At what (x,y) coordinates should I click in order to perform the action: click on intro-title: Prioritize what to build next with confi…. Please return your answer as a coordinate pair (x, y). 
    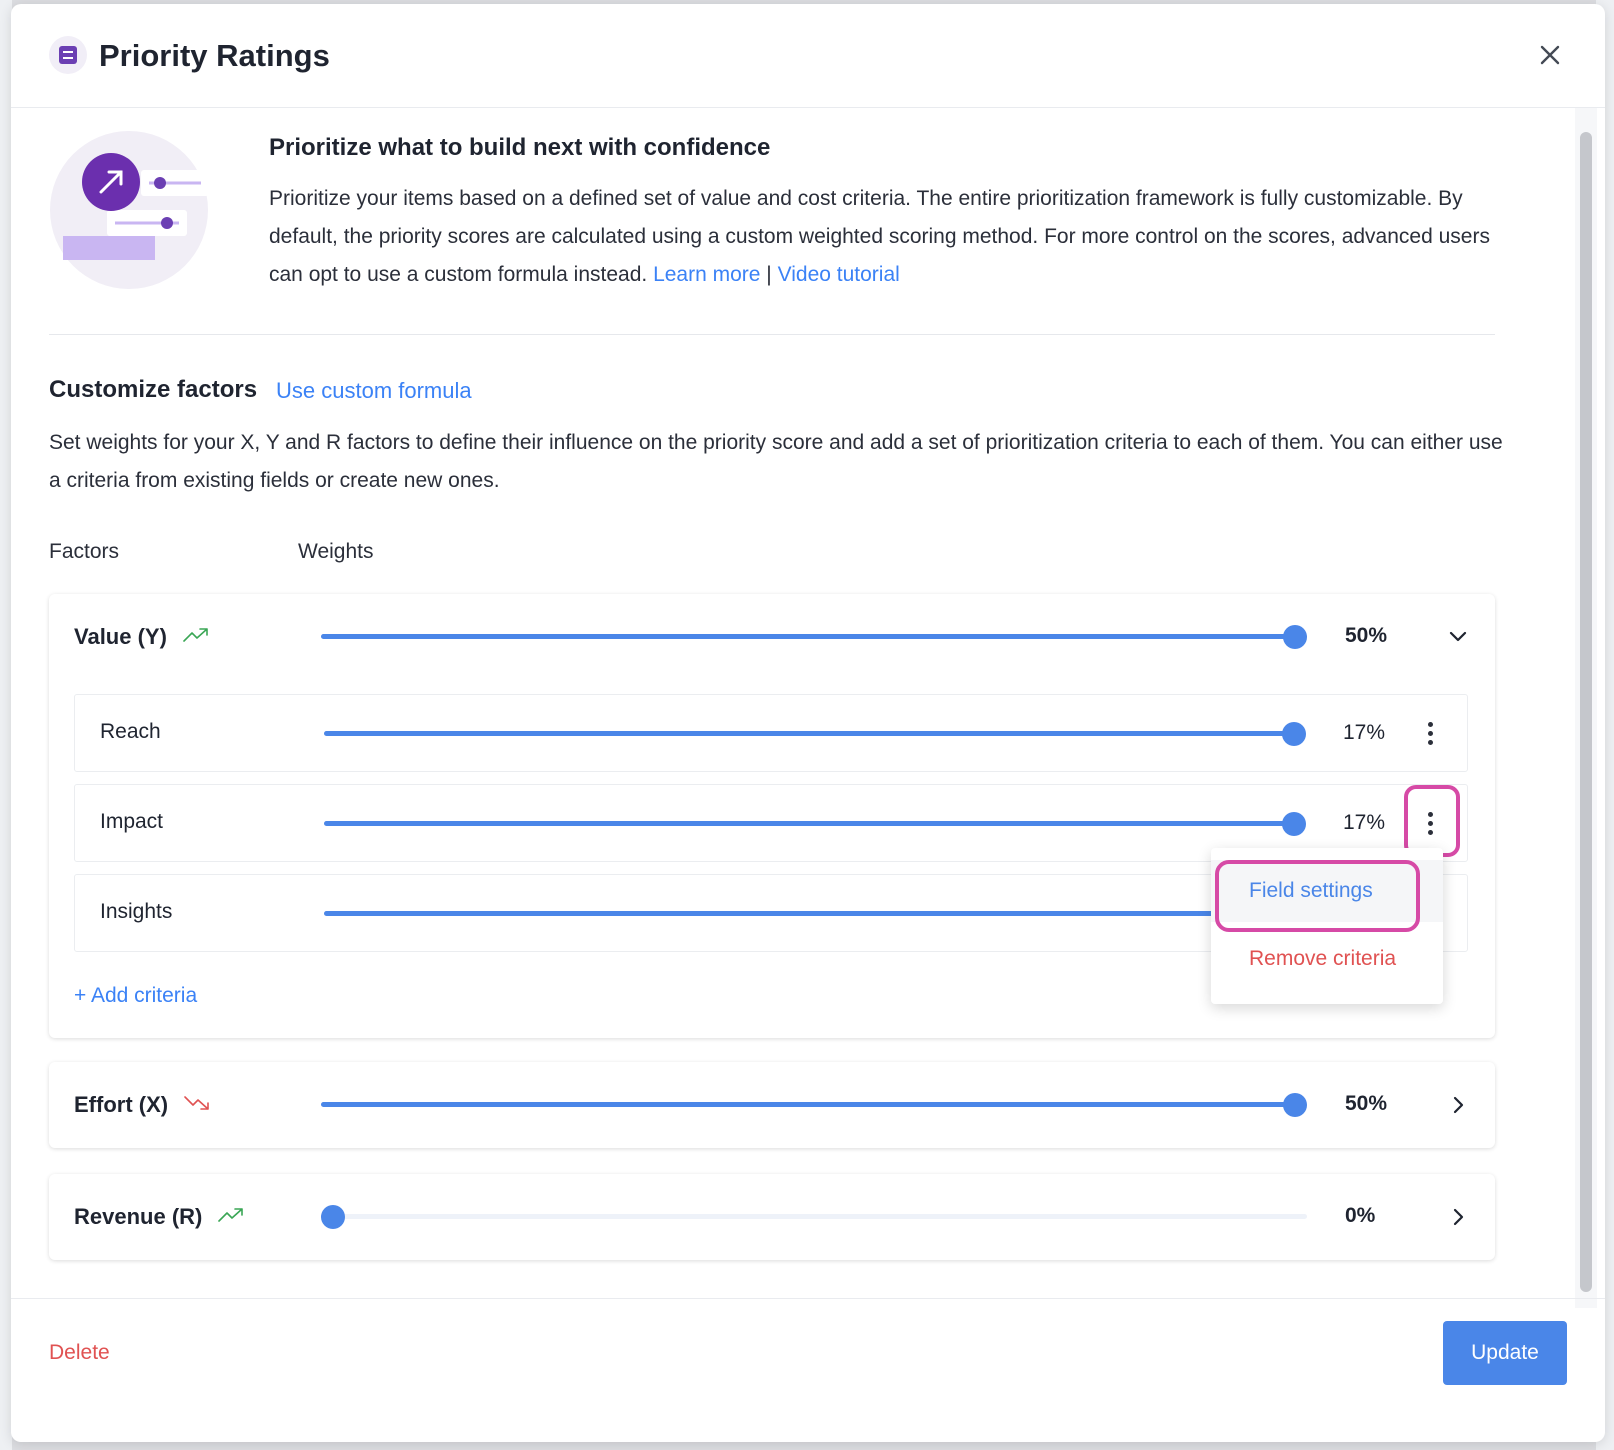
    Looking at the image, I should click on (520, 147).